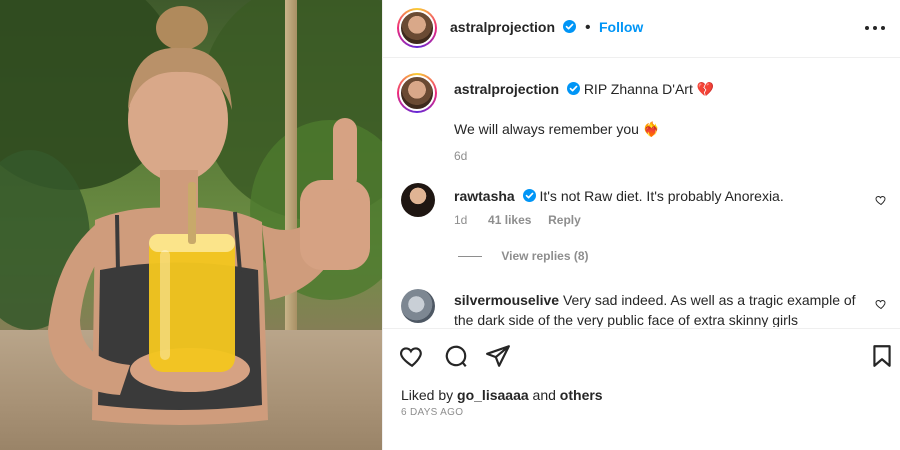 This screenshot has width=900, height=450. Describe the element at coordinates (432, 412) in the screenshot. I see `post-date: 6 DAYS AGO` at that location.